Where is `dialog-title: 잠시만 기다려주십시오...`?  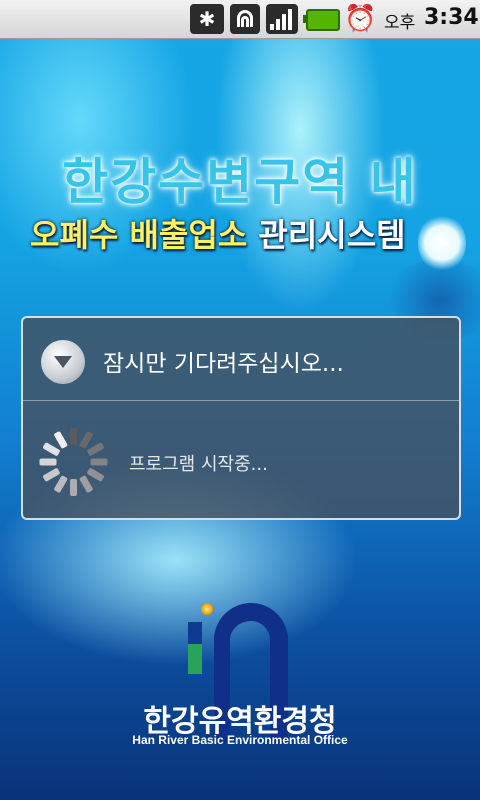 dialog-title: 잠시만 기다려주십시오... is located at coordinates (223, 364).